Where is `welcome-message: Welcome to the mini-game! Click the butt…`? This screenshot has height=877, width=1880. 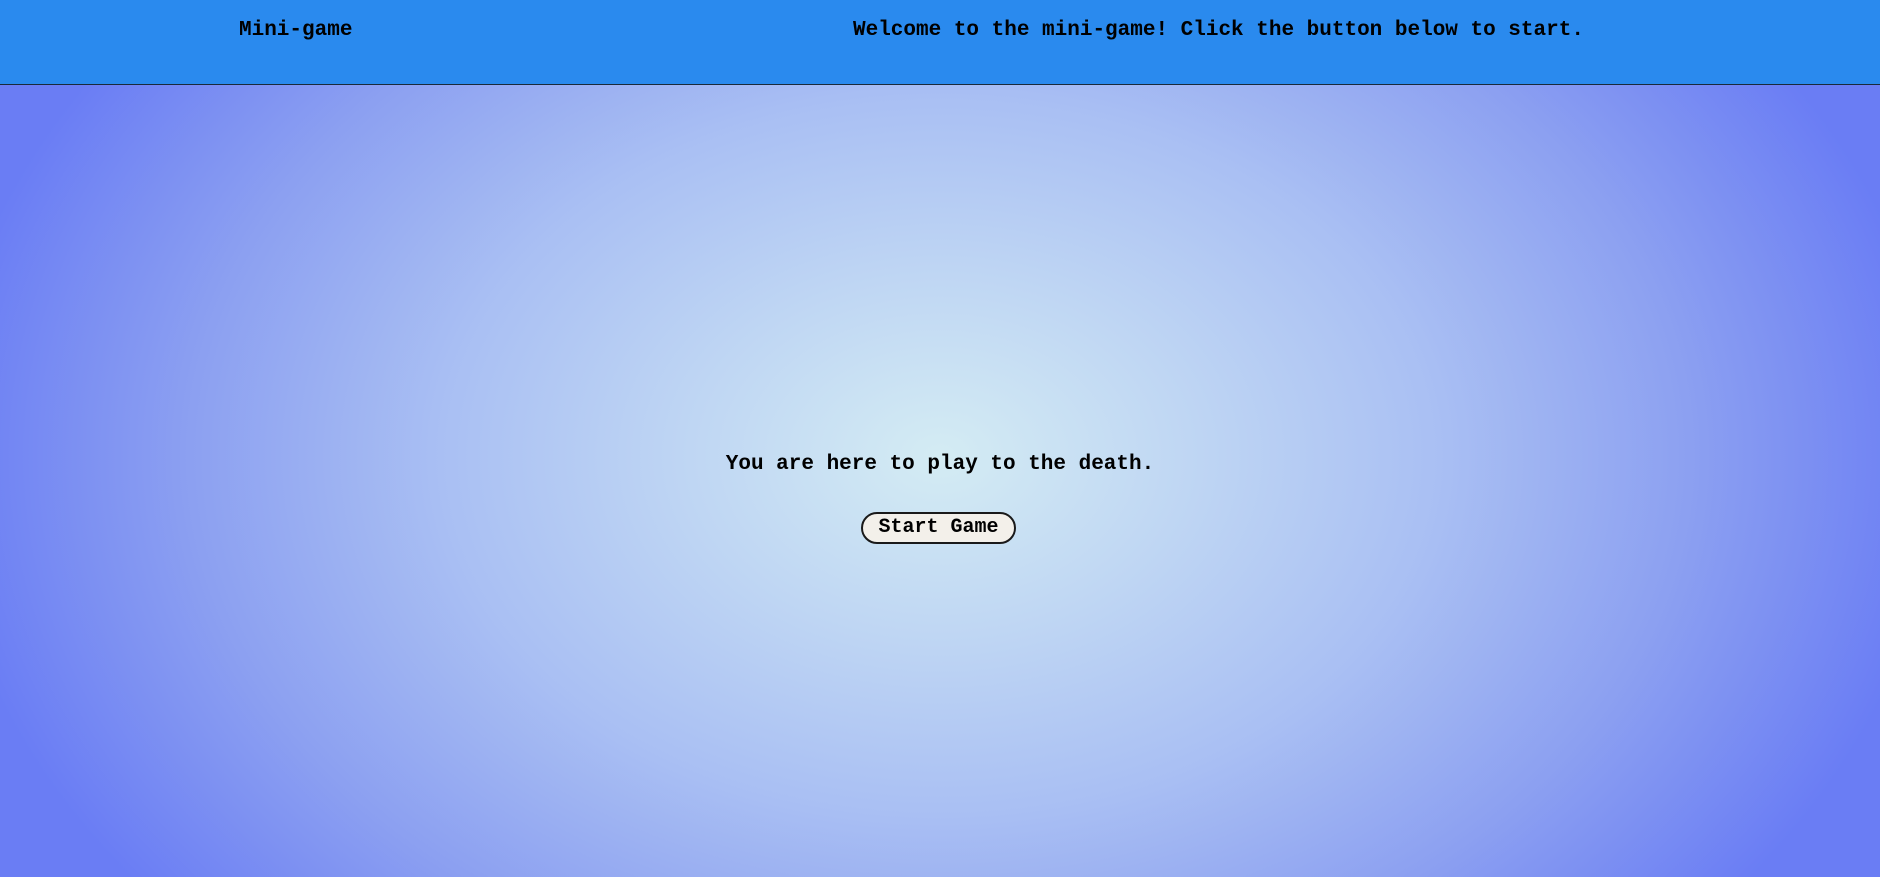
welcome-message: Welcome to the mini-game! Click the butt… is located at coordinates (1218, 30).